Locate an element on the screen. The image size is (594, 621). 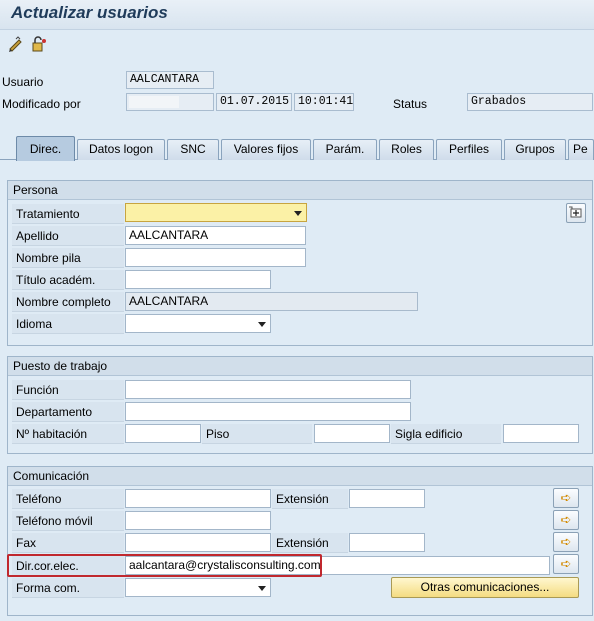
modificado-por-field is located at coordinates (170, 102).